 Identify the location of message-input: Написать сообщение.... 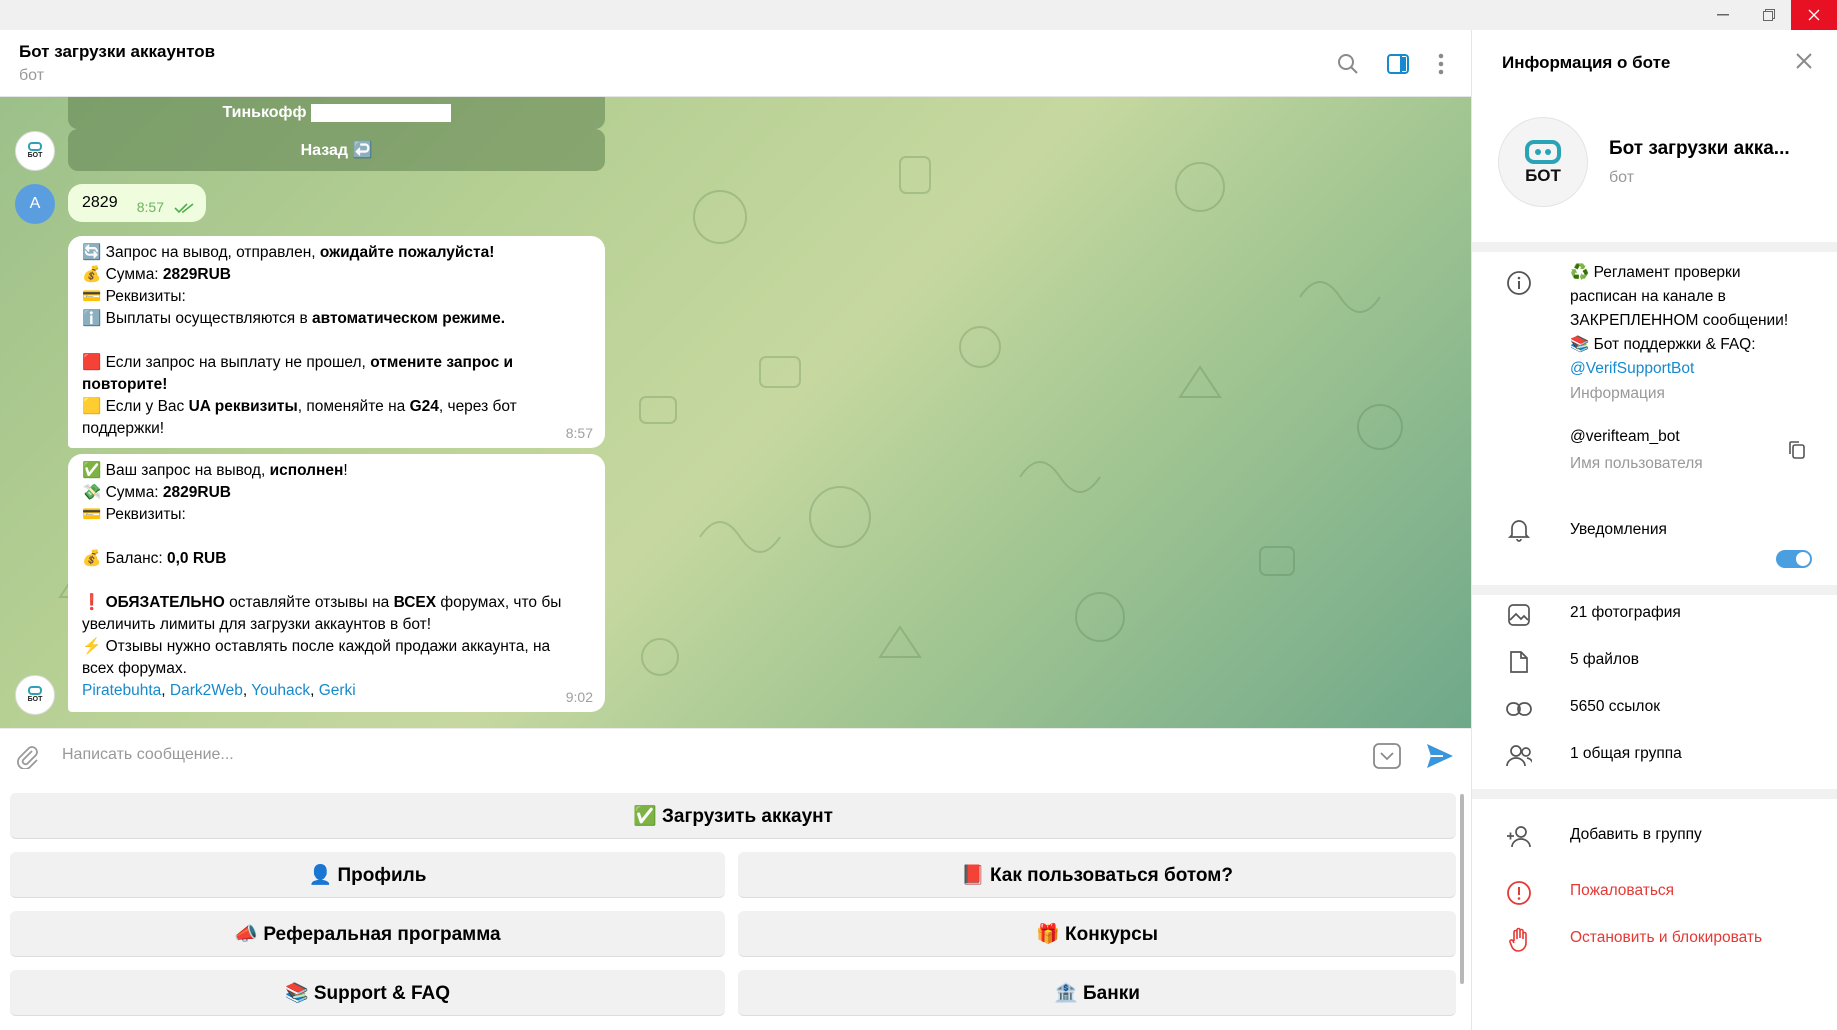
(148, 755).